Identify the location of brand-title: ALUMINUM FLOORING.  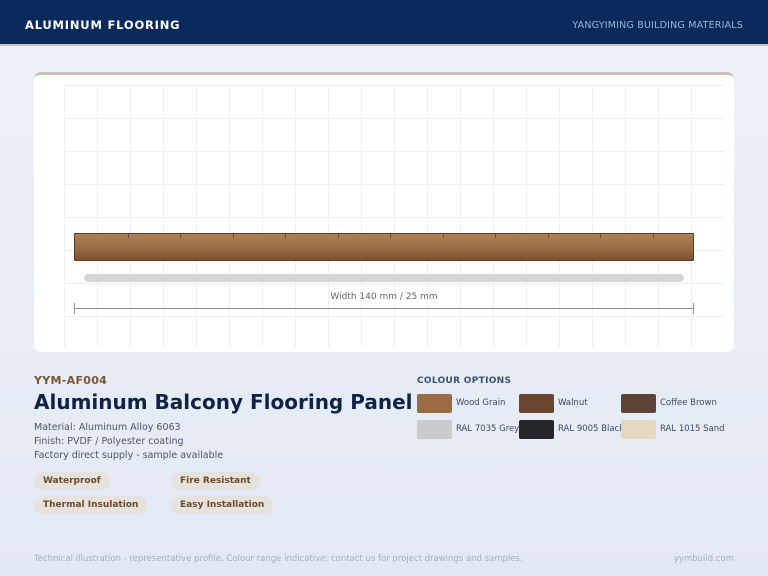
(103, 25).